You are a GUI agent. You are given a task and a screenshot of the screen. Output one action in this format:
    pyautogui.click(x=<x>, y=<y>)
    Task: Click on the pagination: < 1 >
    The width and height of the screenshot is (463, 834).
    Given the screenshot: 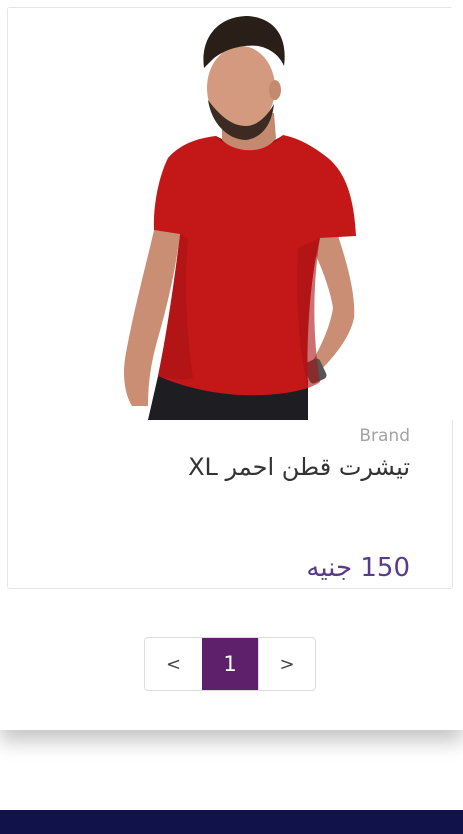 What is the action you would take?
    pyautogui.click(x=230, y=664)
    